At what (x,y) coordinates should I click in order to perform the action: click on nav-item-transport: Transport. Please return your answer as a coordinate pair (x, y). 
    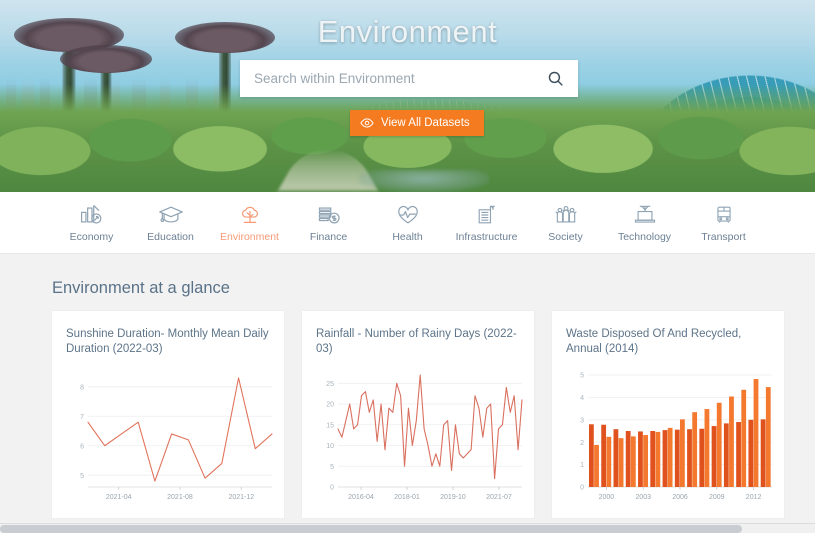
    Looking at the image, I should click on (723, 222).